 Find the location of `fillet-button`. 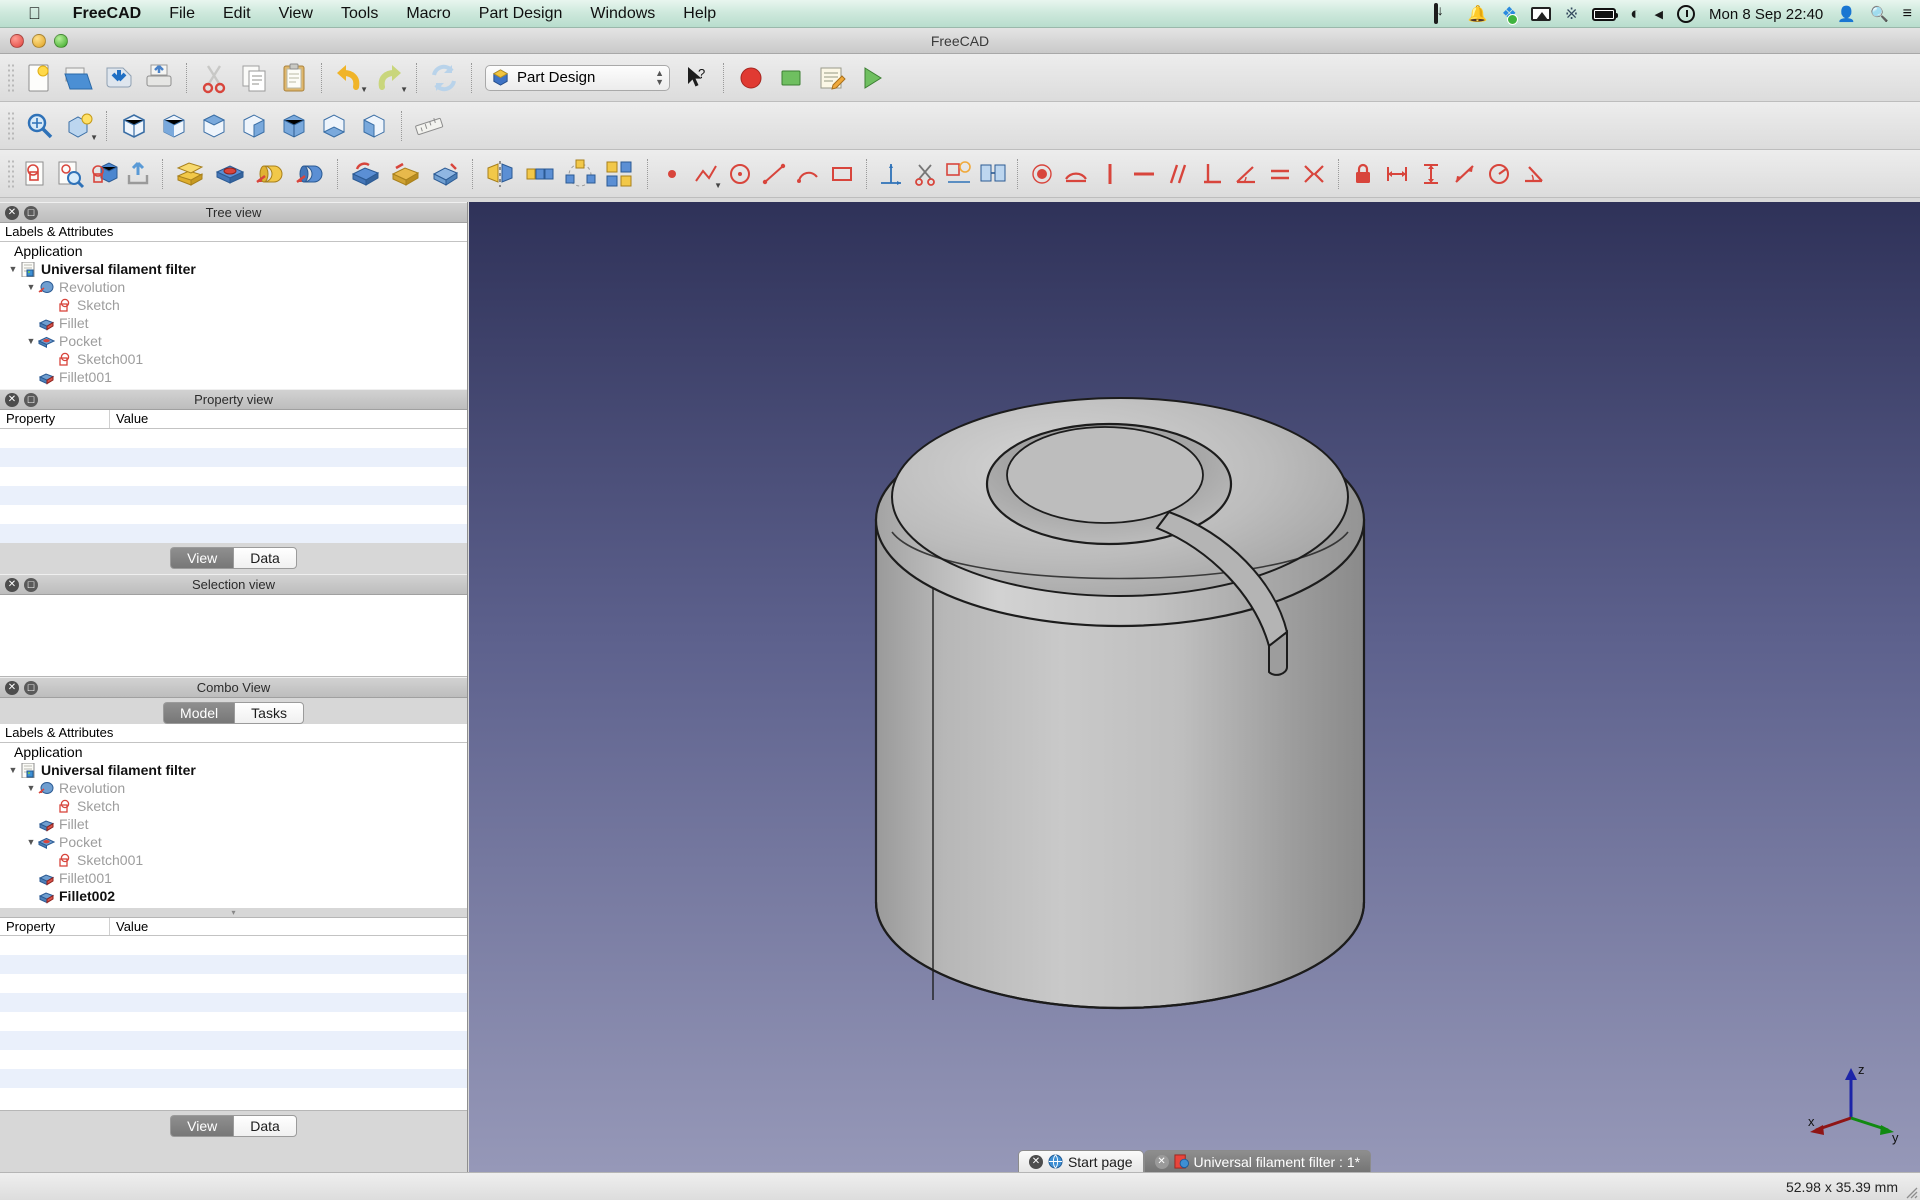

fillet-button is located at coordinates (365, 174).